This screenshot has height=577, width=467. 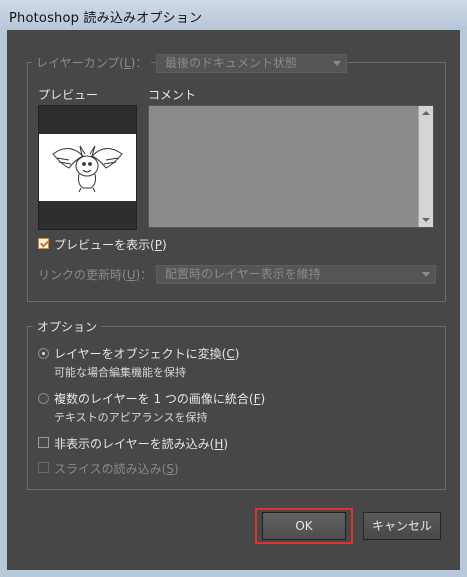 I want to click on show-preview-label-text: プレビューを表示(, so click(x=104, y=245).